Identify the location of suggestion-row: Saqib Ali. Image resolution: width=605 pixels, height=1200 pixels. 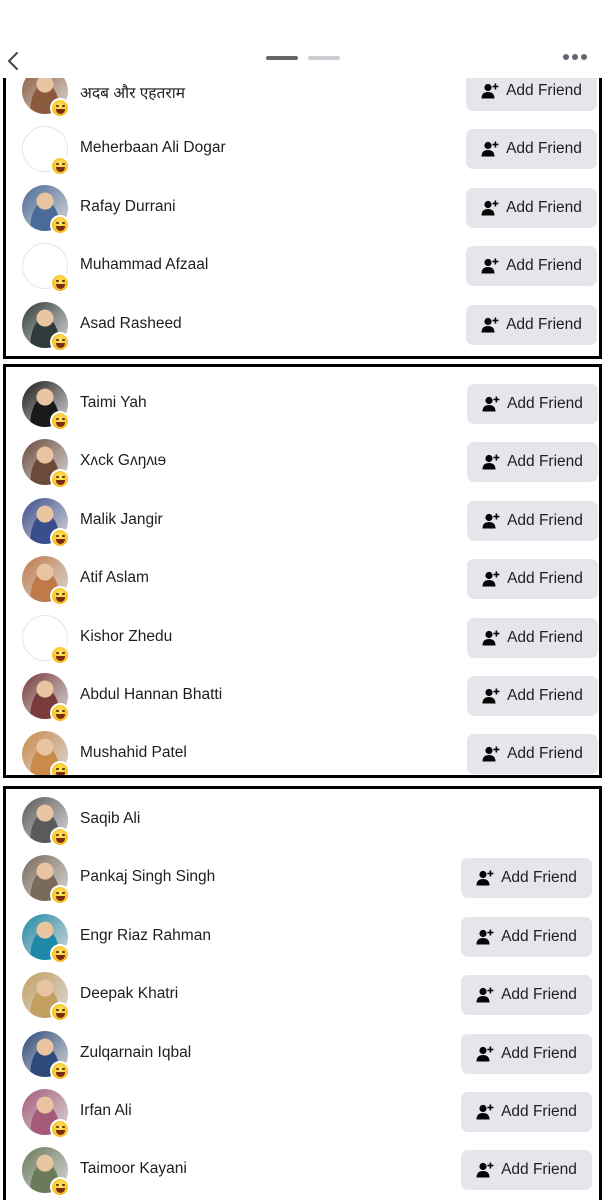
(302, 820).